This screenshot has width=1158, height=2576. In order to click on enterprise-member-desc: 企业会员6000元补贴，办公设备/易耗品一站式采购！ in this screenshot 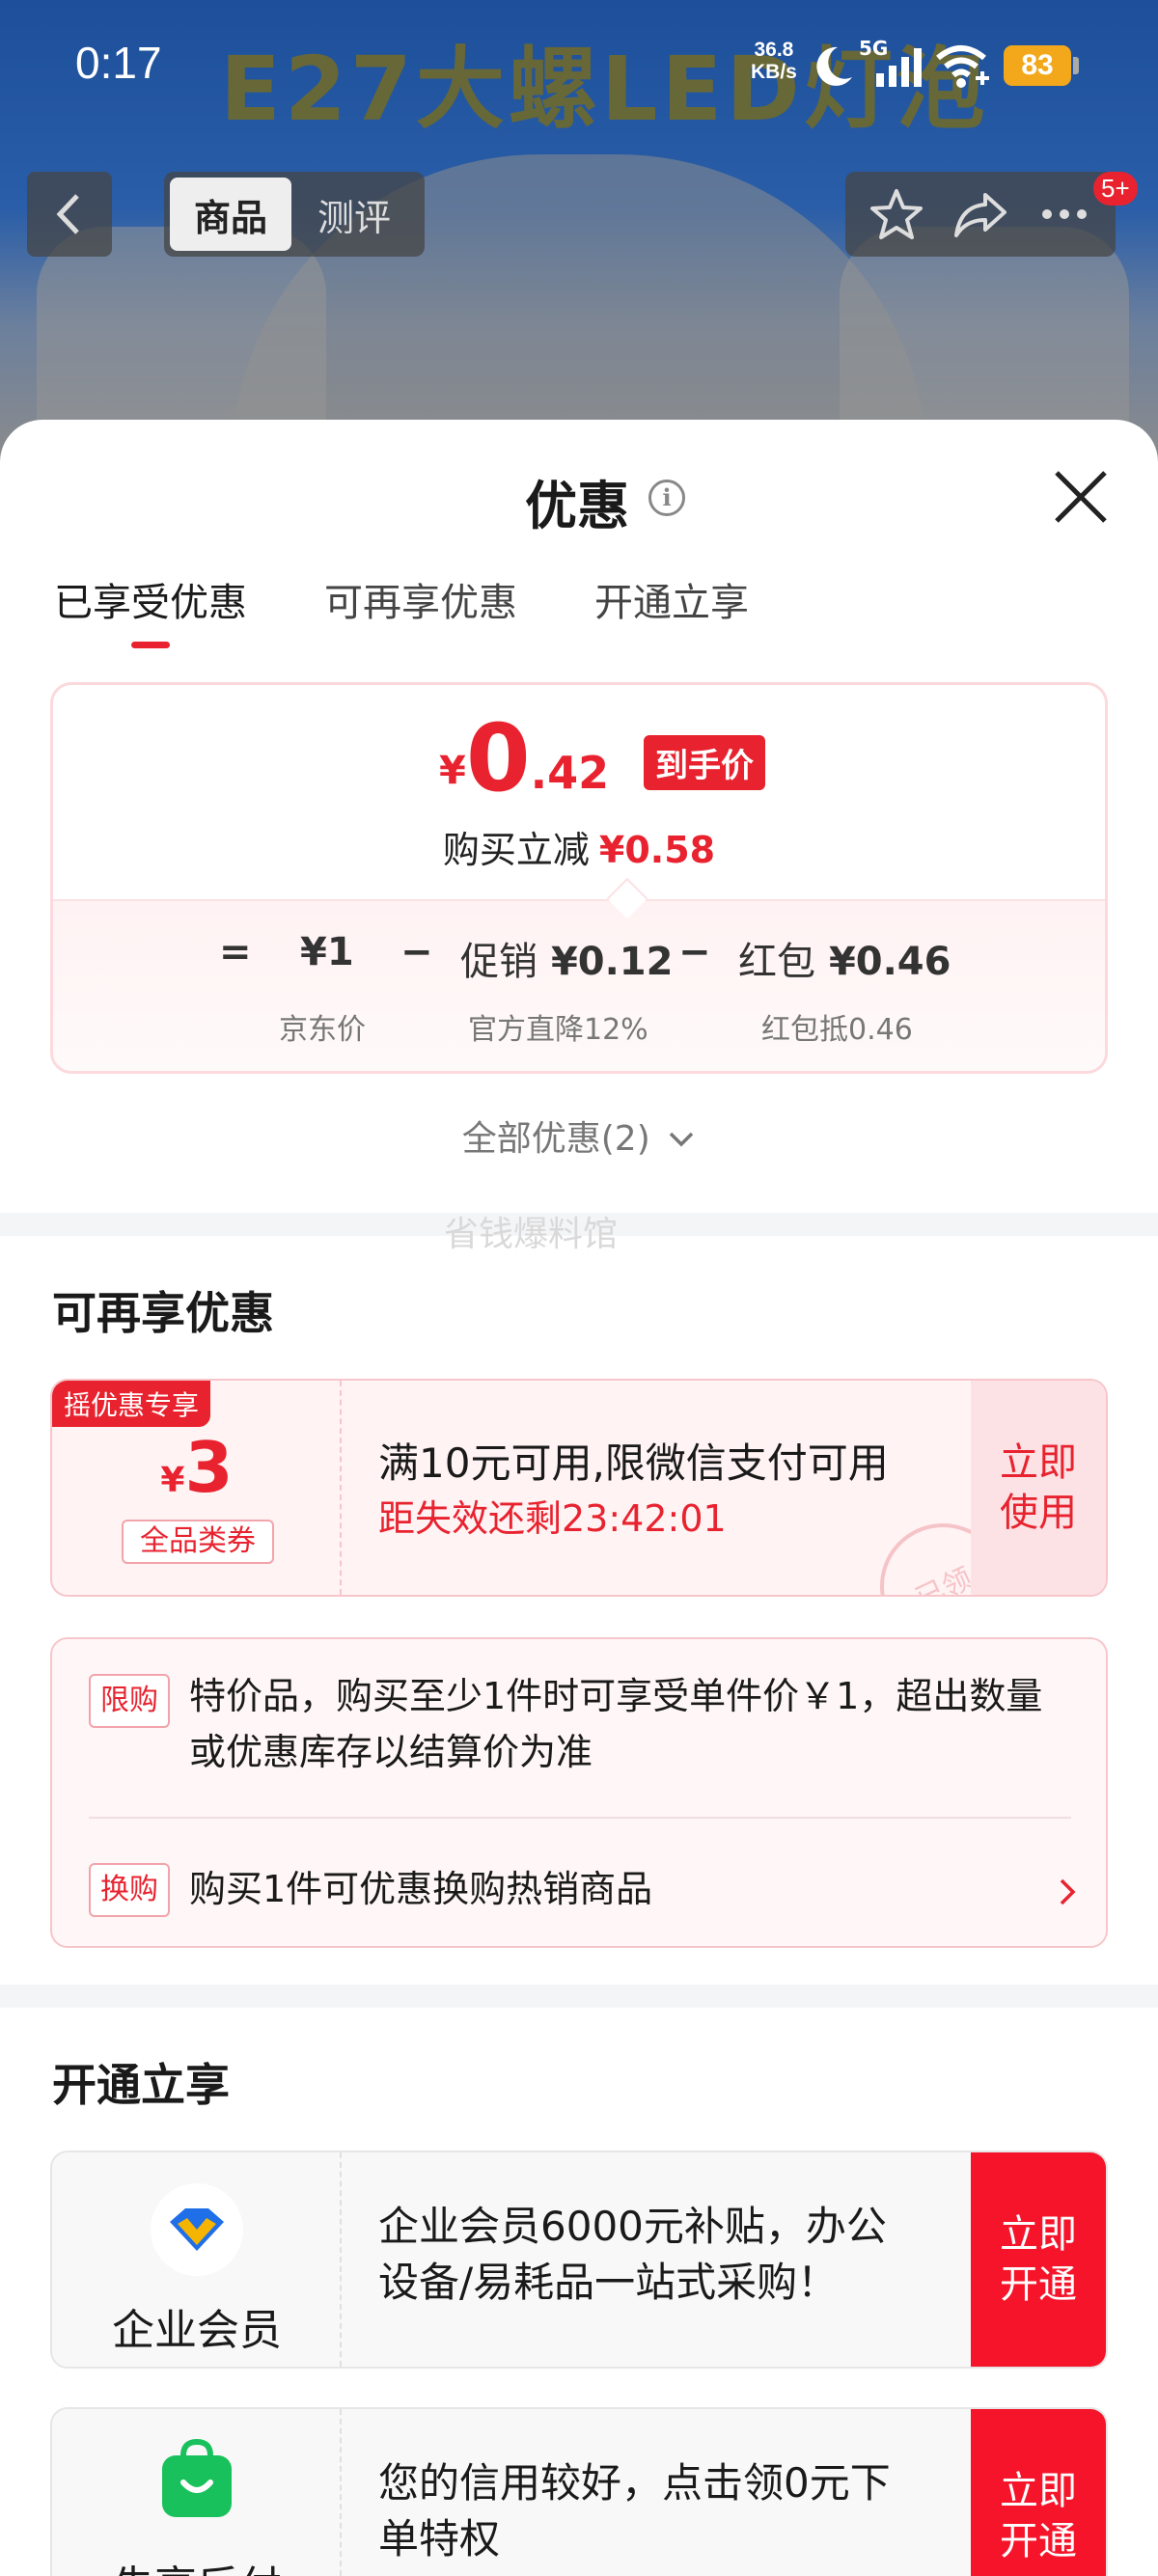, I will do `click(632, 2254)`.